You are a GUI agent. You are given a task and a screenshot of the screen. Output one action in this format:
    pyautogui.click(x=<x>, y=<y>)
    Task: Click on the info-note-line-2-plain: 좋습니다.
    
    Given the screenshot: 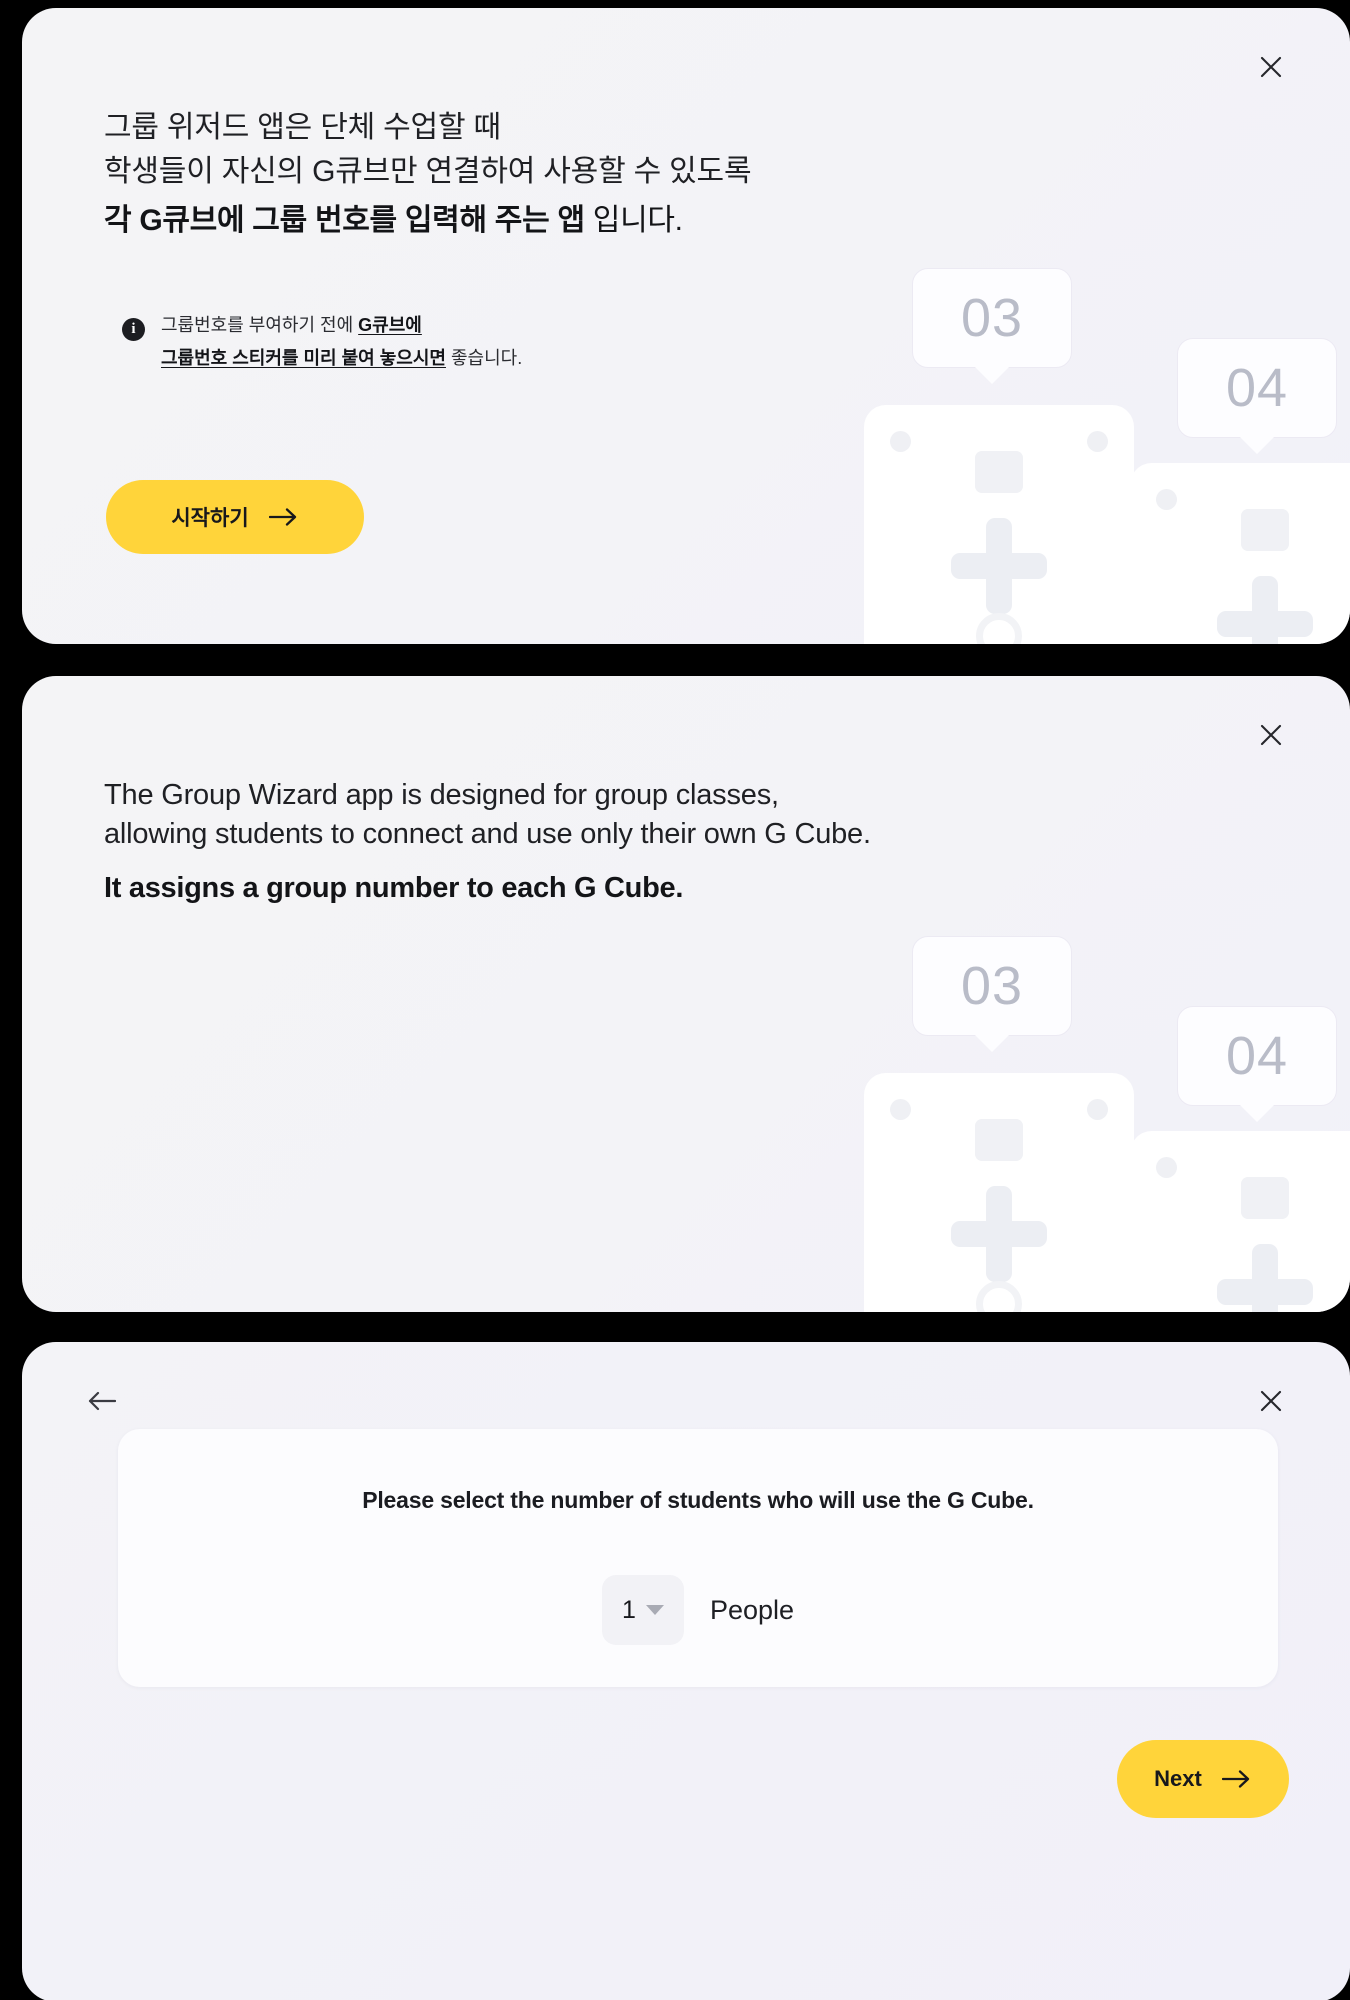 What is the action you would take?
    pyautogui.click(x=484, y=357)
    